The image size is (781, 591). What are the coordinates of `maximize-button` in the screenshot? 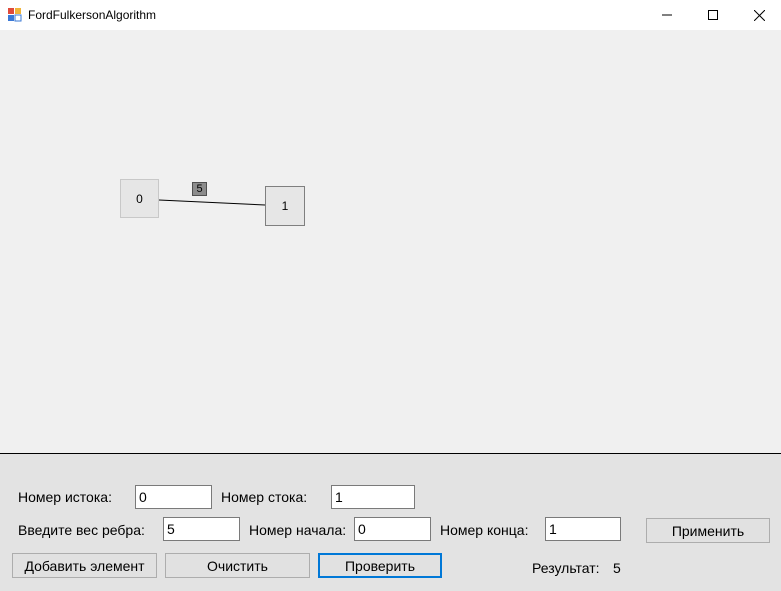 It's located at (713, 15).